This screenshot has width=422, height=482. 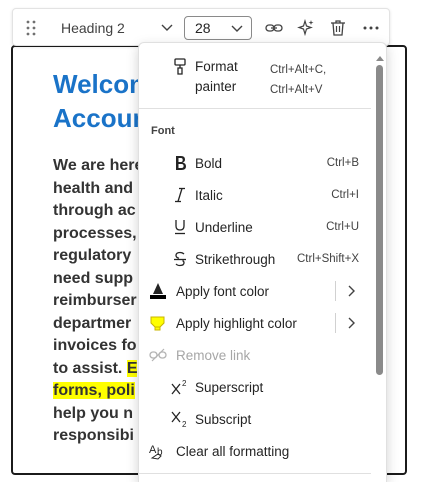 What do you see at coordinates (158, 323) in the screenshot?
I see `highlighter-icon` at bounding box center [158, 323].